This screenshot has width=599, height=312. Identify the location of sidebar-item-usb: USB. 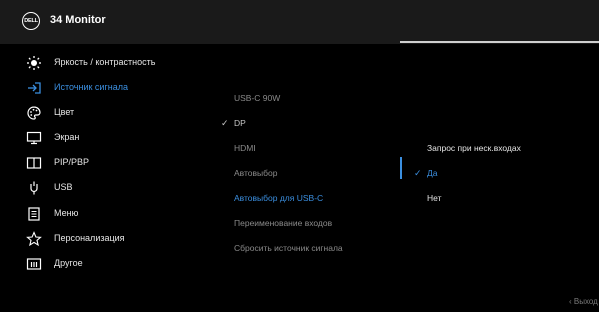
(105, 188).